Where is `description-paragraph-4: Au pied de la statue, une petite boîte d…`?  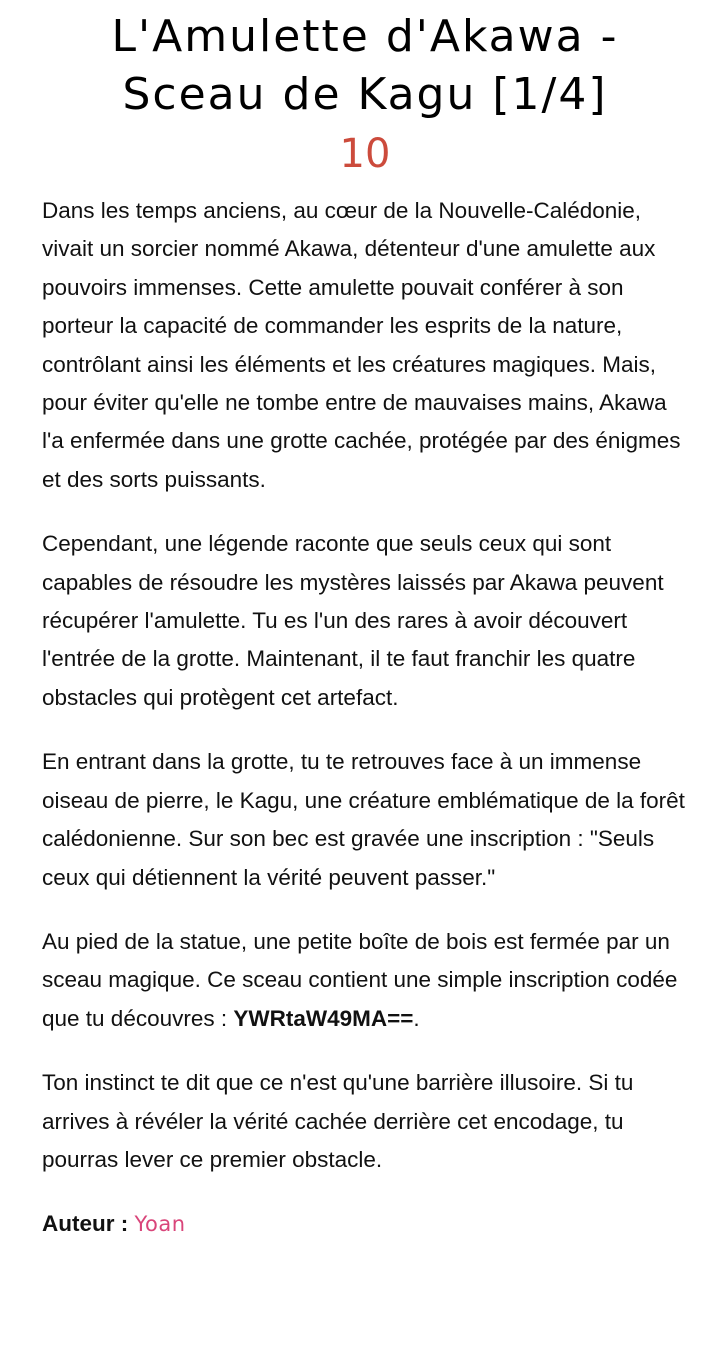 description-paragraph-4: Au pied de la statue, une petite boîte d… is located at coordinates (365, 980).